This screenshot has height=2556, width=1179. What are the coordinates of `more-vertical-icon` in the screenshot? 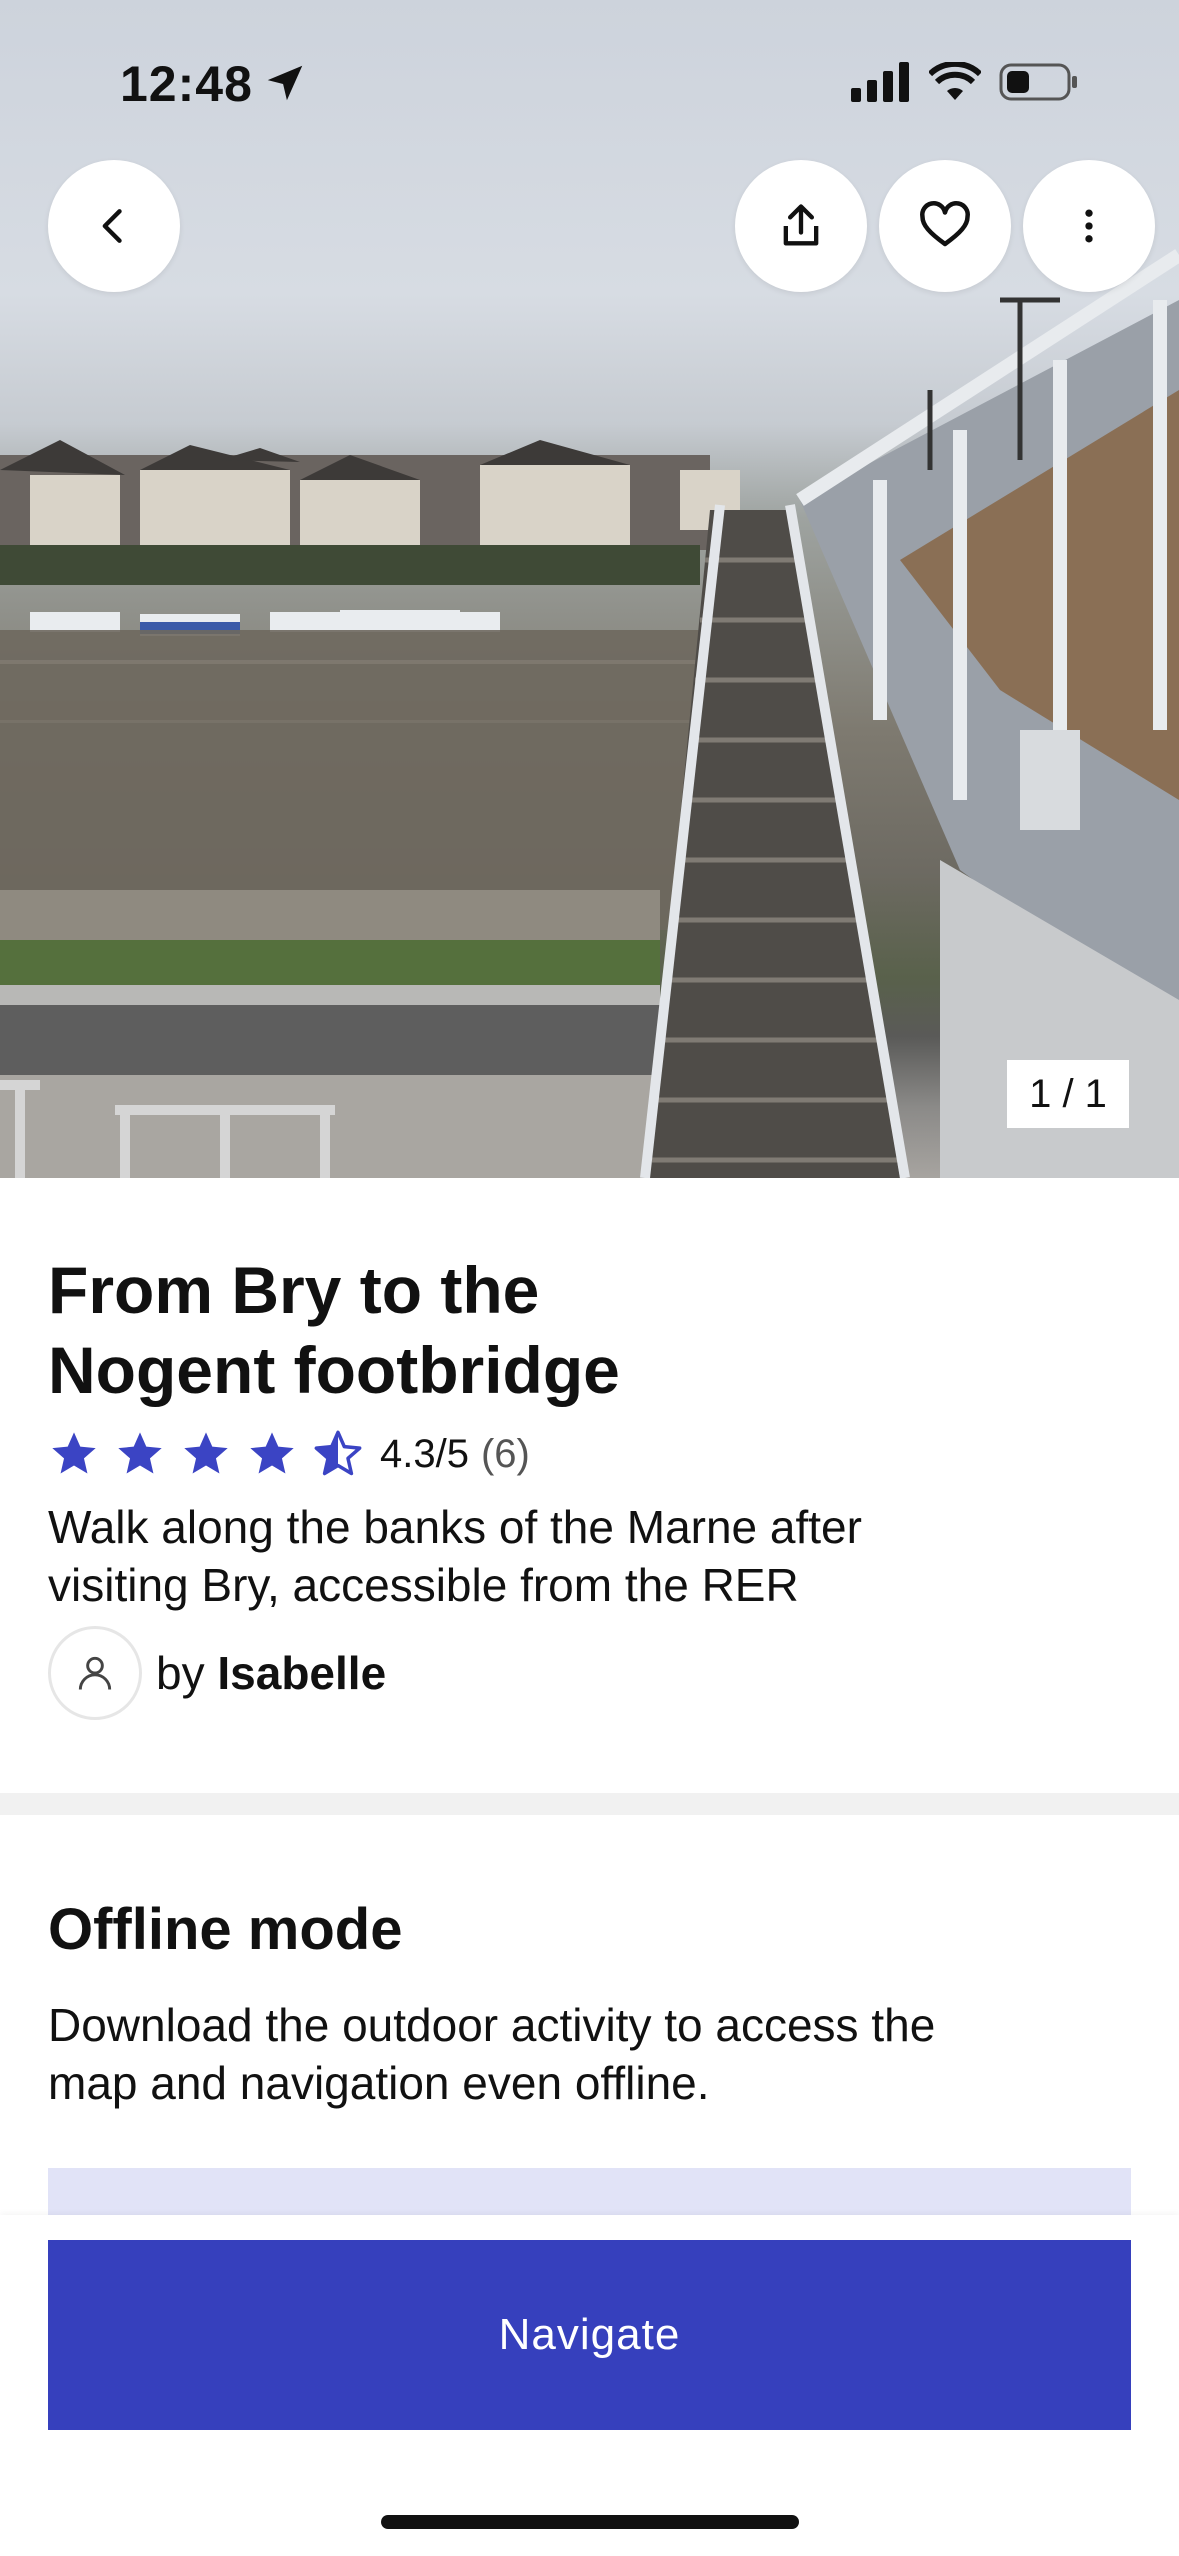 It's located at (1089, 226).